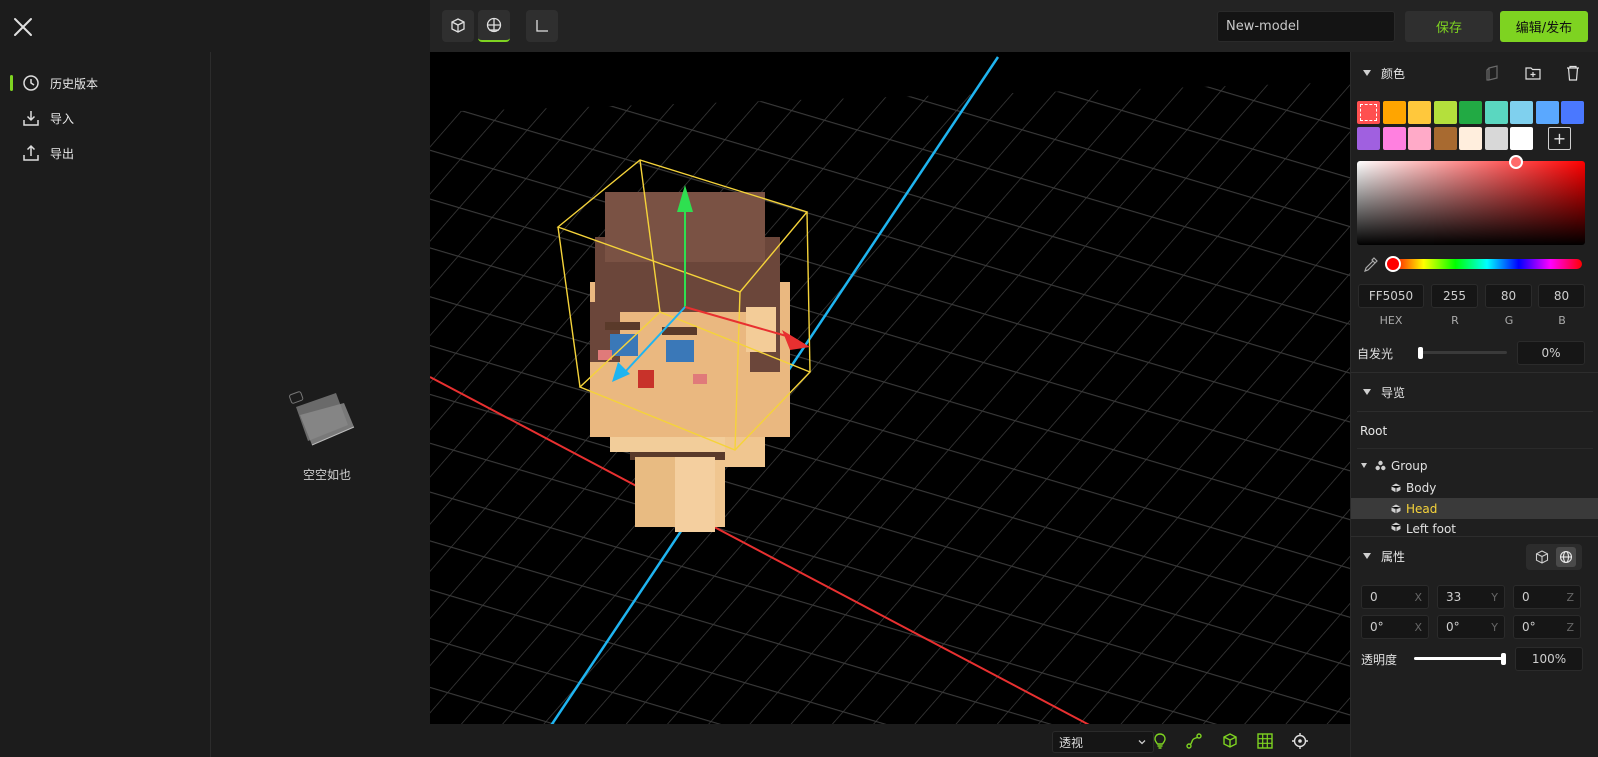  What do you see at coordinates (1375, 354) in the screenshot?
I see `emissive-label: 自发光` at bounding box center [1375, 354].